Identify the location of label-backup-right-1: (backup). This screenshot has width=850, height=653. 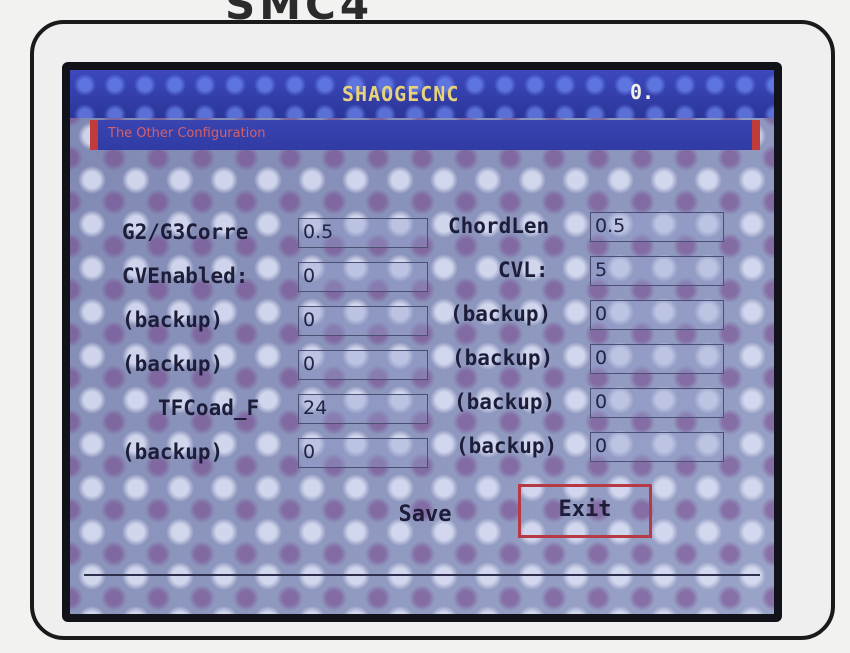
(501, 314).